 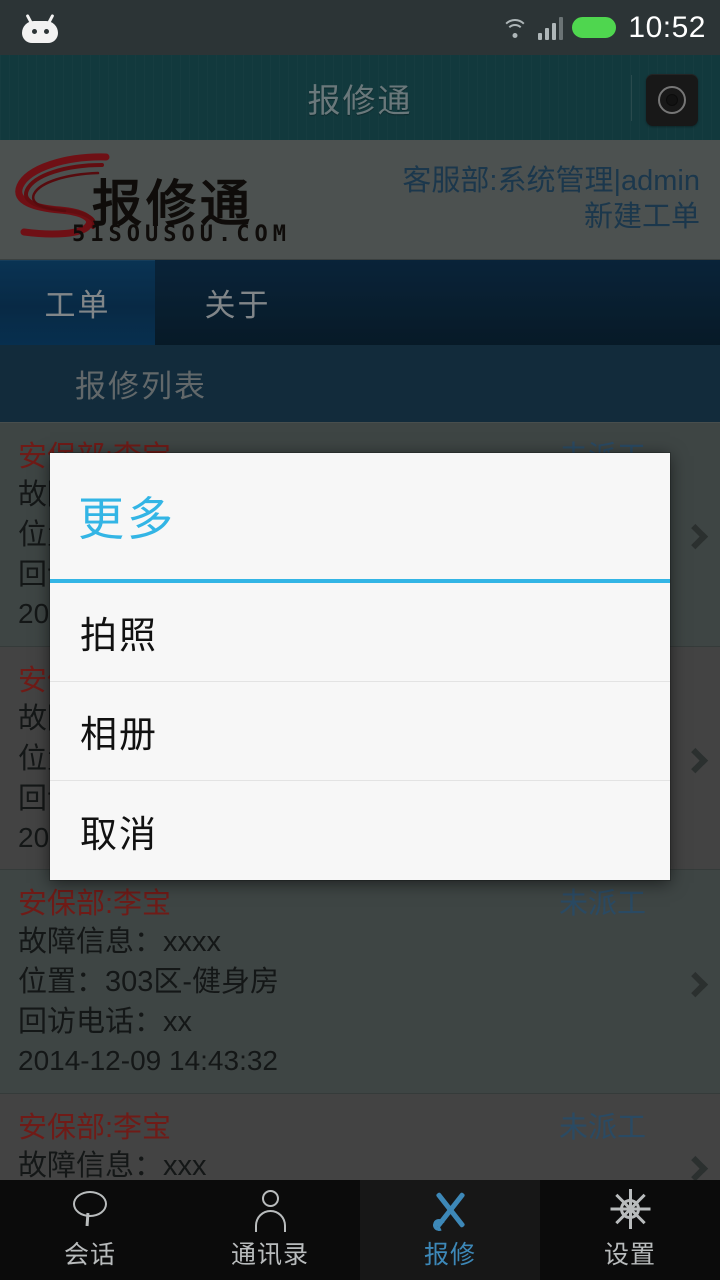 I want to click on bottom-navigation: 会话 通讯录 报修 设置, so click(x=360, y=1230).